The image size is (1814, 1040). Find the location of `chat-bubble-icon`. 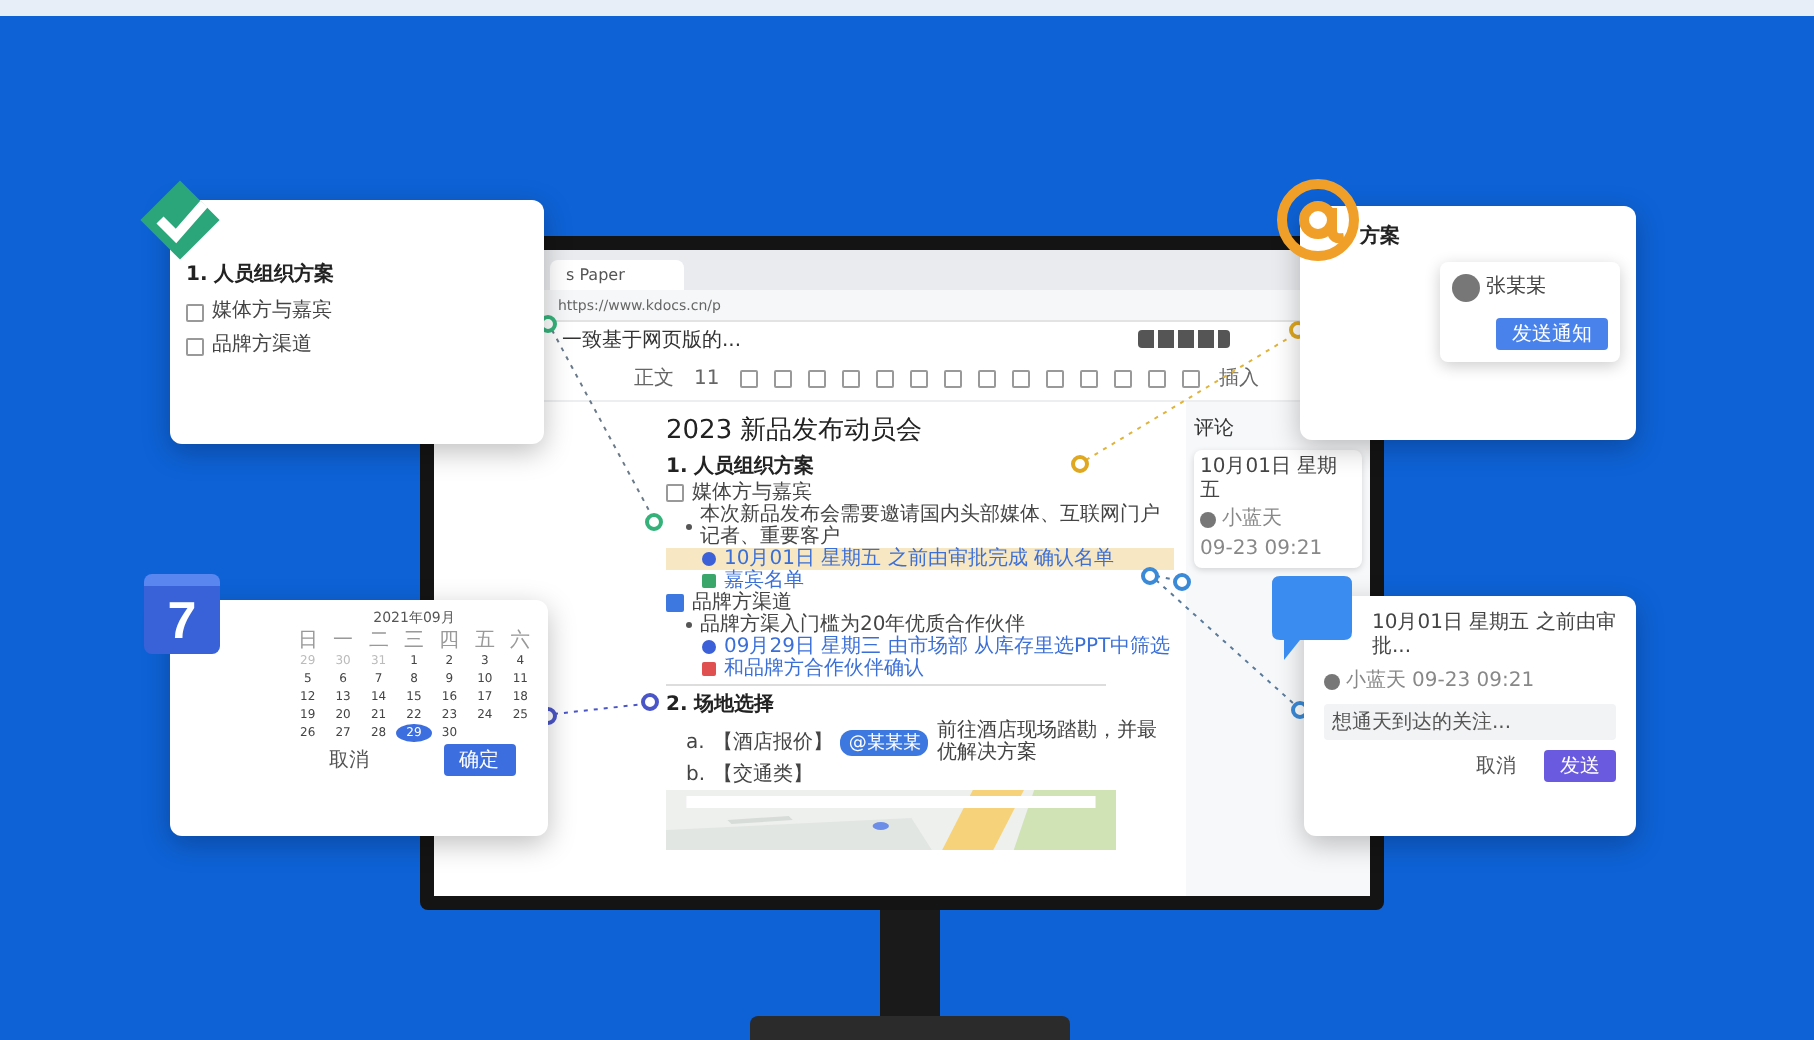

chat-bubble-icon is located at coordinates (1312, 618).